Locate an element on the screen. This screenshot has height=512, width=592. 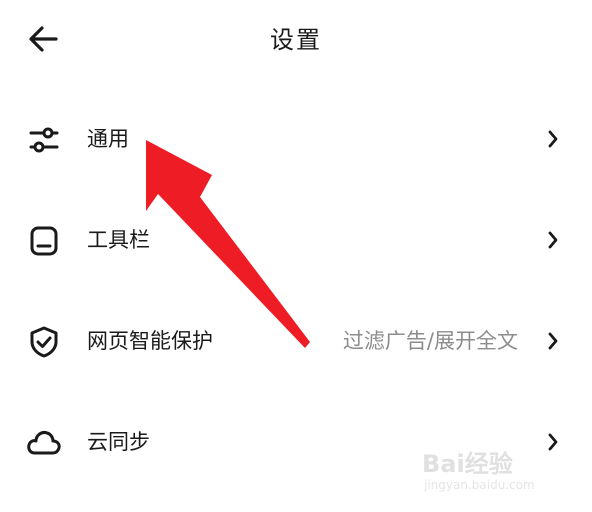
cloud-icon is located at coordinates (44, 443).